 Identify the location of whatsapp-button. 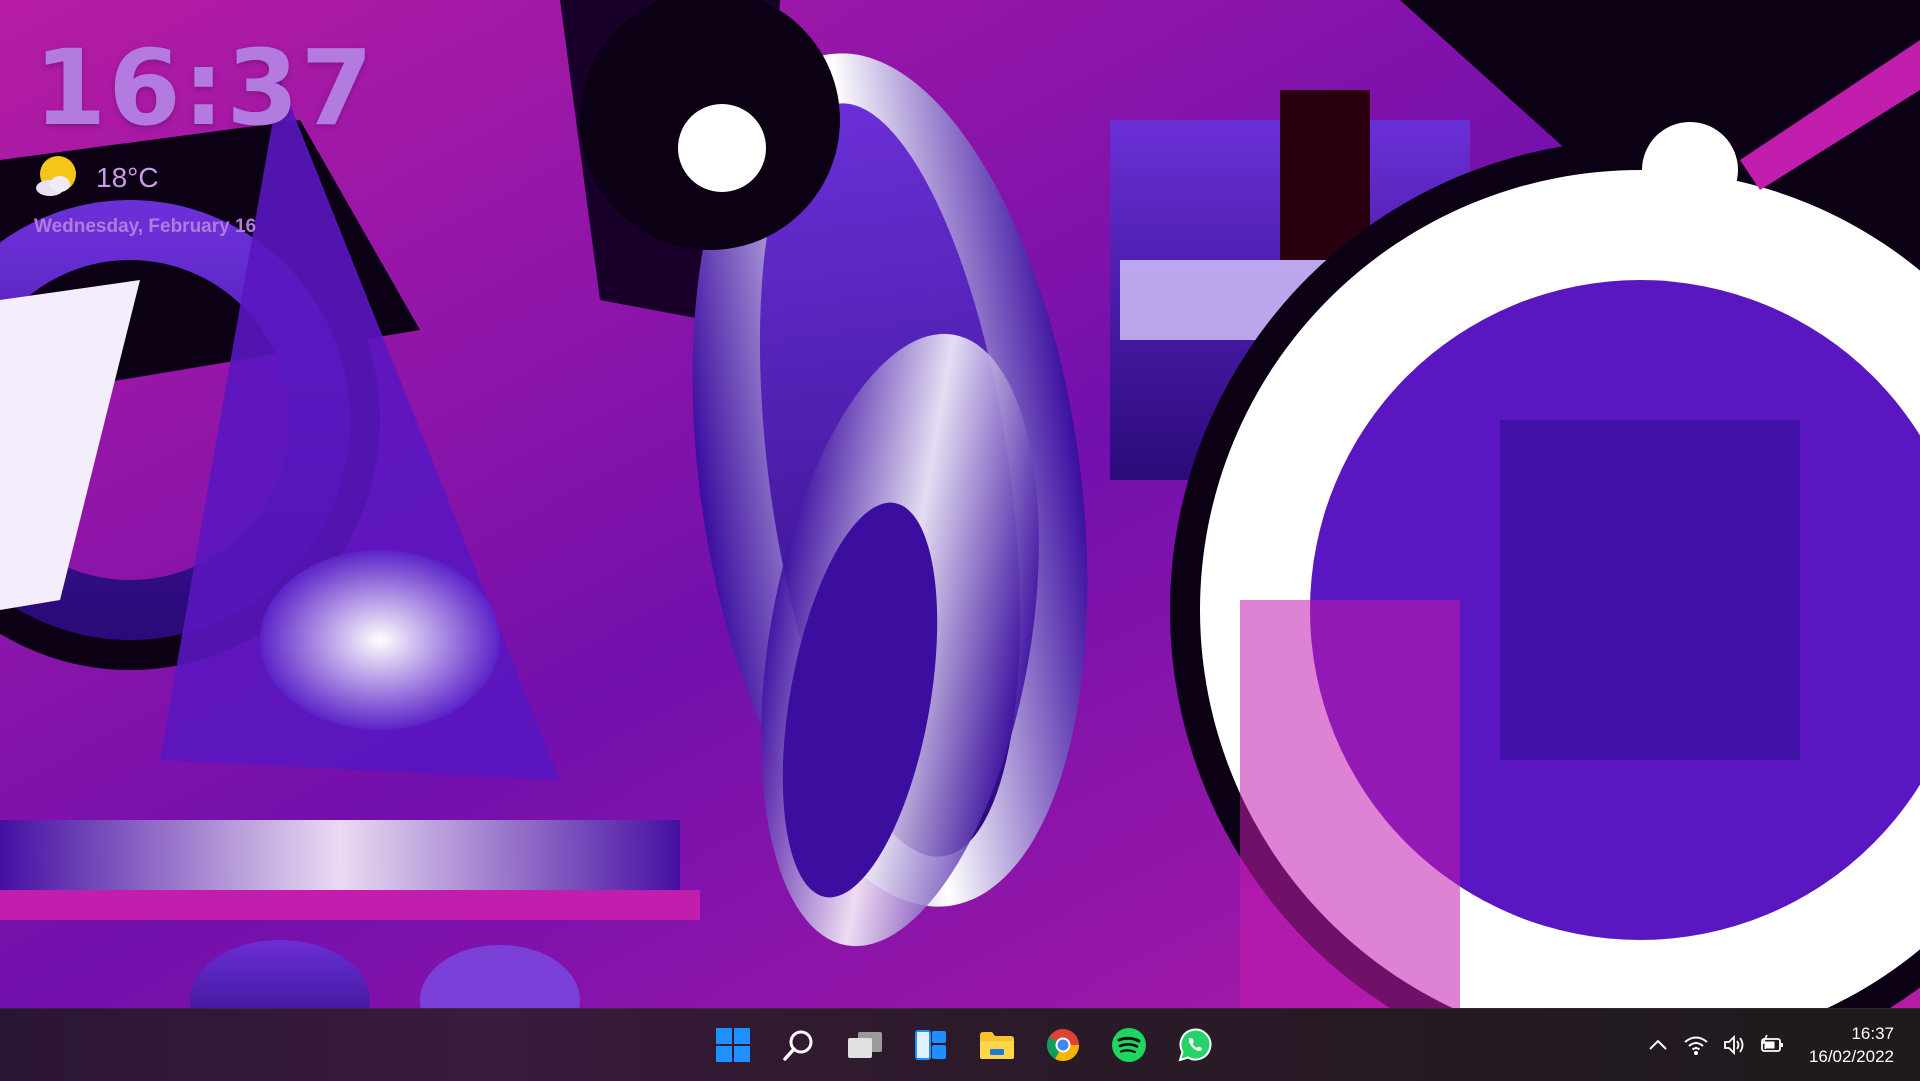
(1195, 1045).